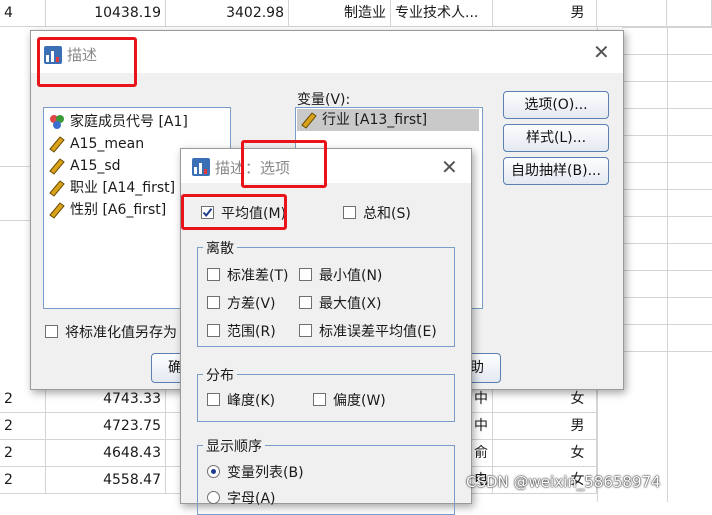 Image resolution: width=712 pixels, height=515 pixels. What do you see at coordinates (107, 144) in the screenshot?
I see `list-item-label: A15_mean` at bounding box center [107, 144].